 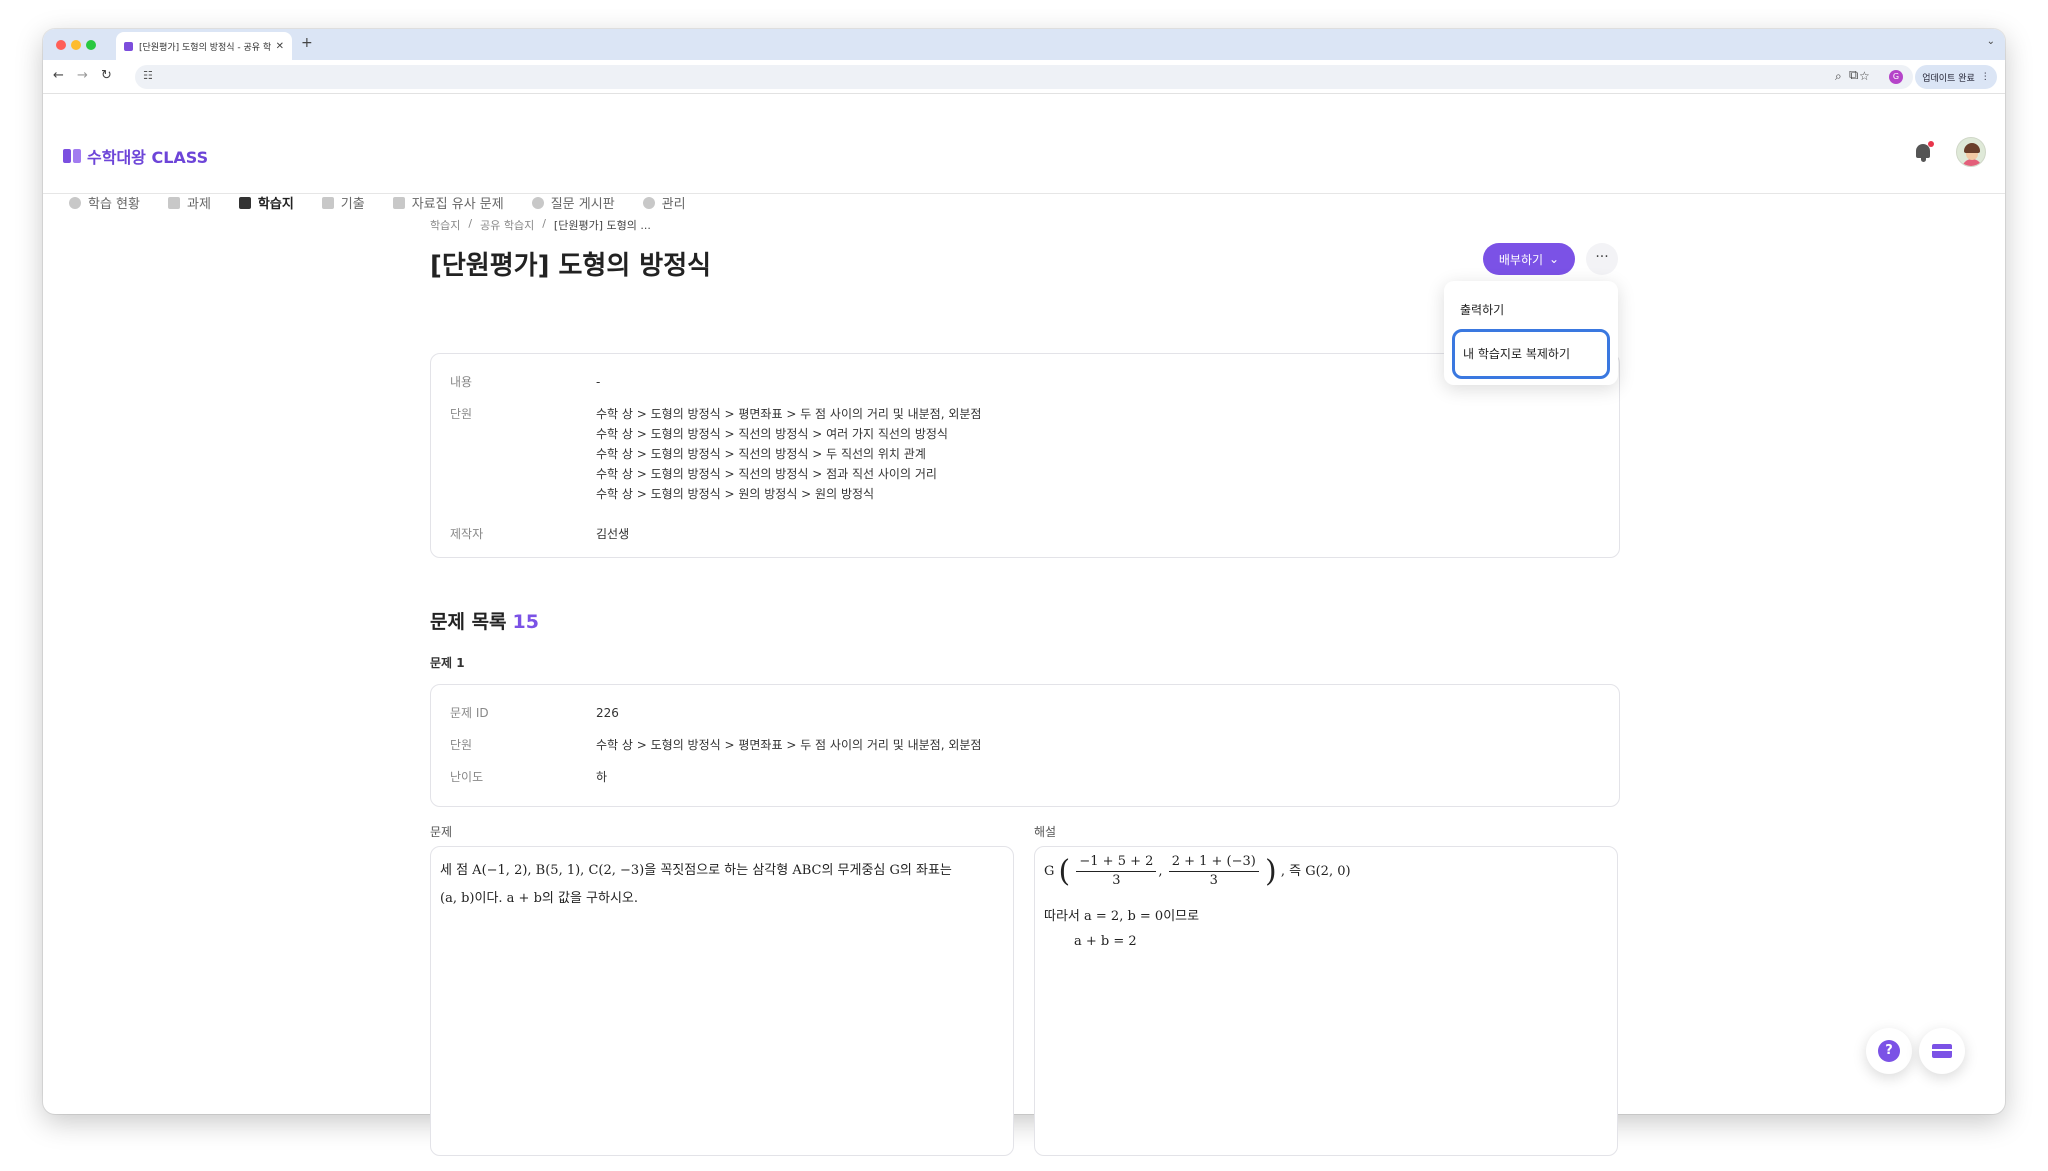 What do you see at coordinates (445, 225) in the screenshot?
I see `breadcrumb-worksheets: 학습지` at bounding box center [445, 225].